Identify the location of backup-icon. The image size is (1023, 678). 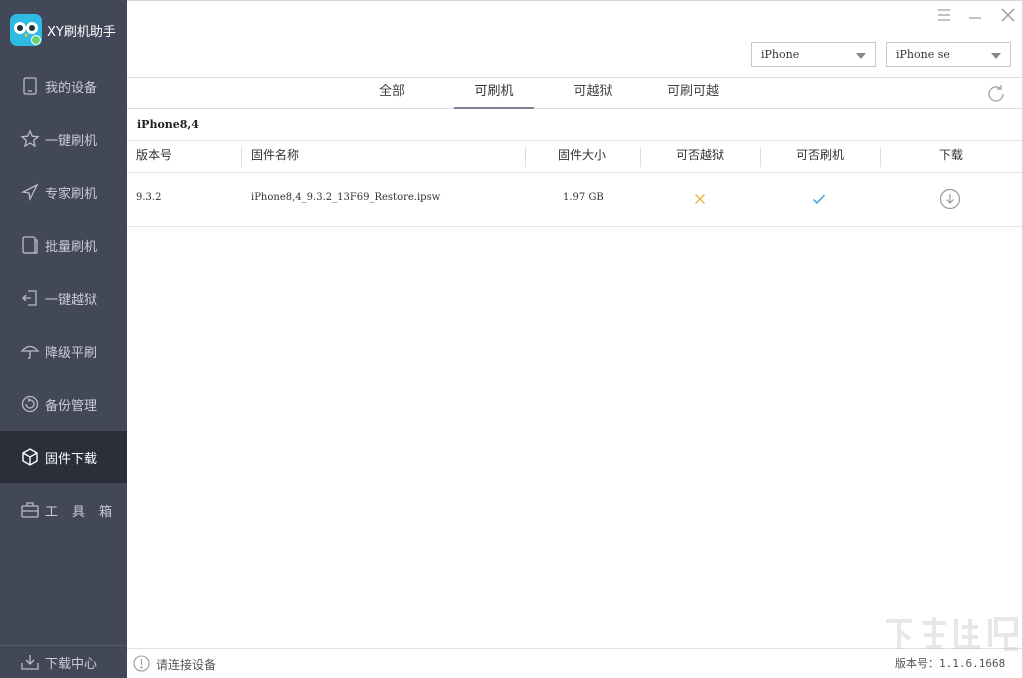
(30, 404).